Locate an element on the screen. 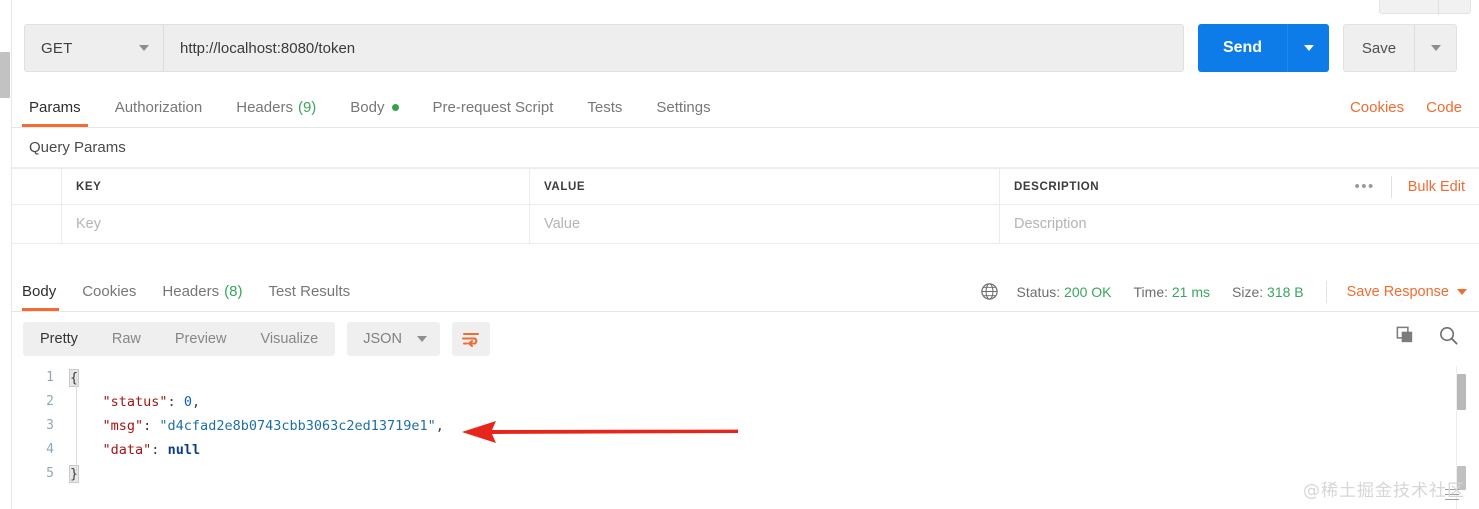 This screenshot has width=1479, height=509. header-cell-checkbox is located at coordinates (37, 186).